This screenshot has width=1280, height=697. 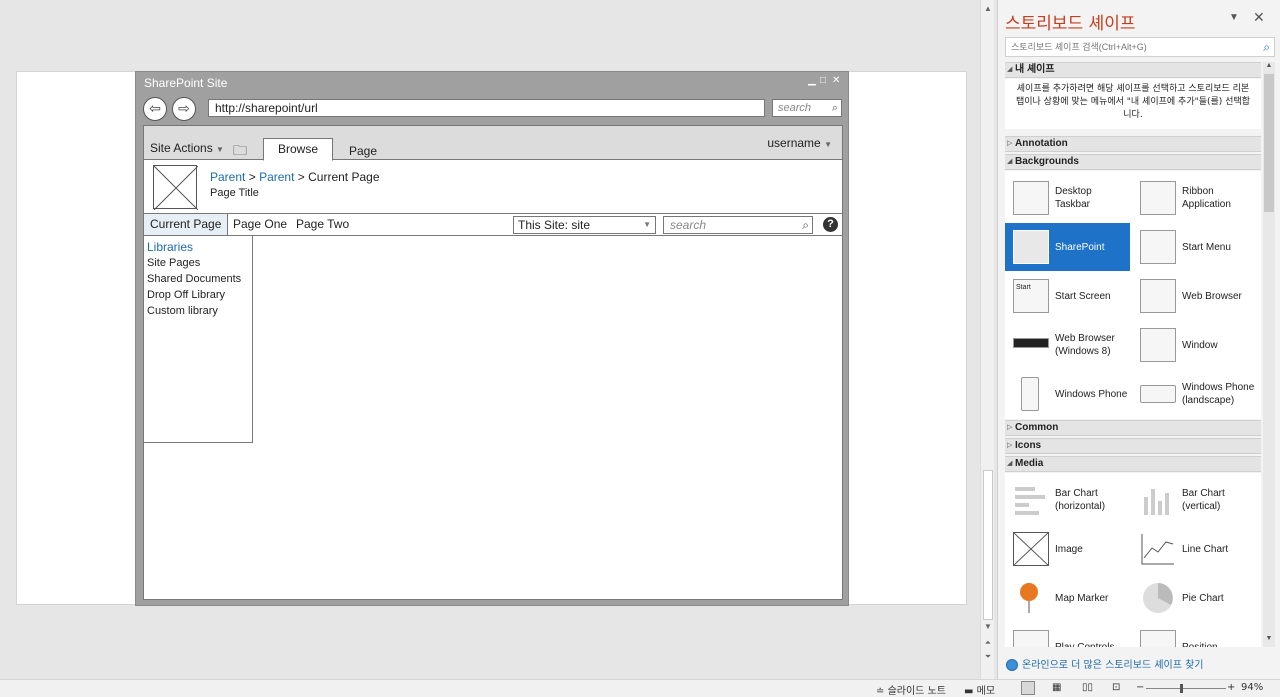 I want to click on url-field: http://sharepoint/url, so click(x=486, y=108).